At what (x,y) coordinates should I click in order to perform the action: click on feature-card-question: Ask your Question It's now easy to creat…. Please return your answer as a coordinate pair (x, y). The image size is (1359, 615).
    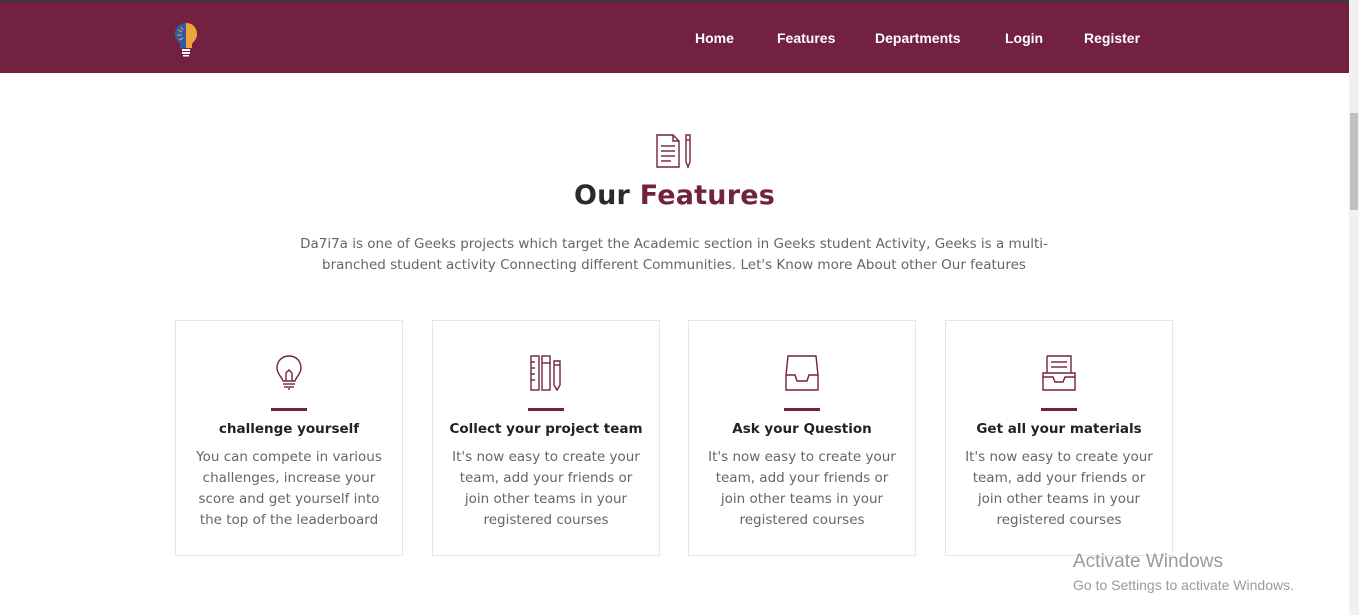
    Looking at the image, I should click on (802, 438).